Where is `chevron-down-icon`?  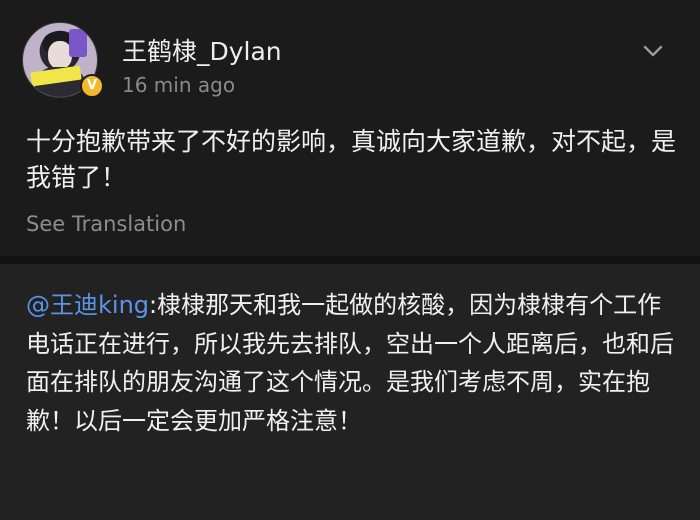 chevron-down-icon is located at coordinates (653, 51).